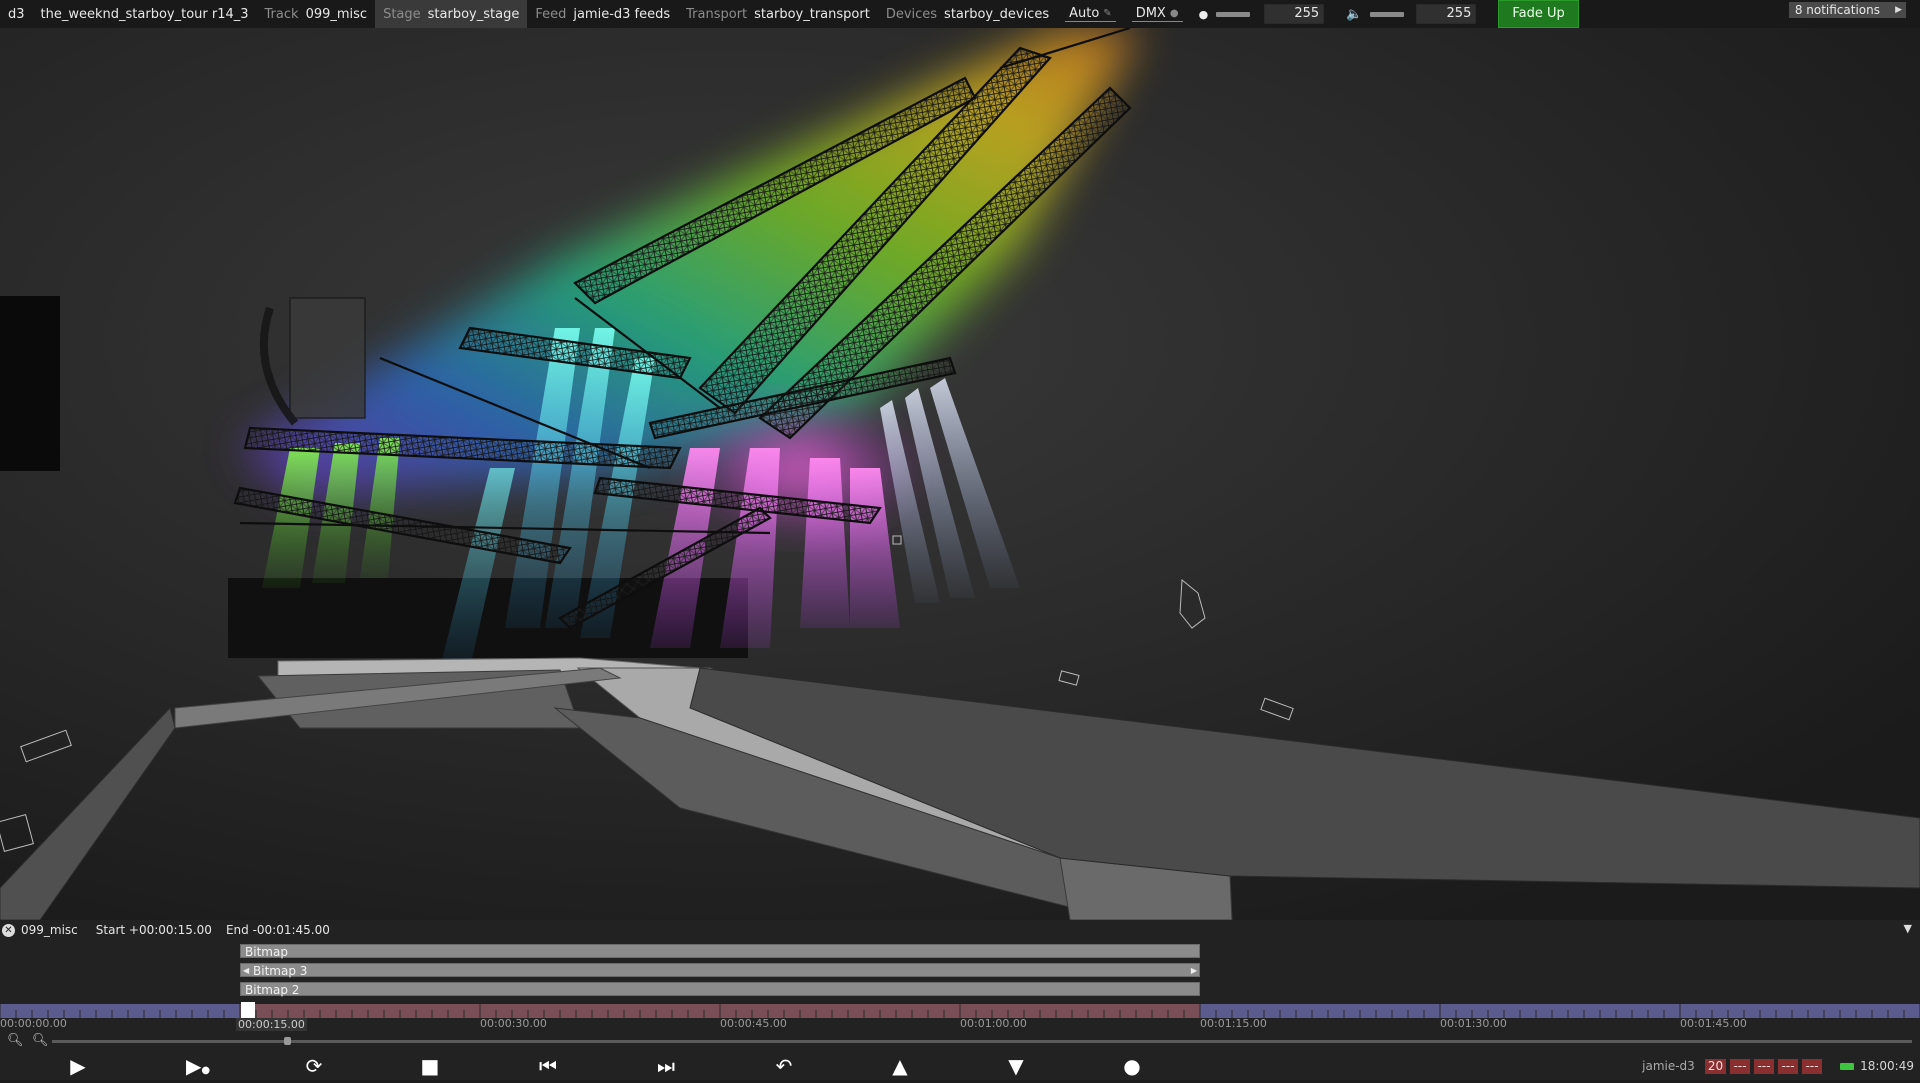 This screenshot has height=1083, width=1920. I want to click on track-selector: Track 099_misc, so click(316, 14).